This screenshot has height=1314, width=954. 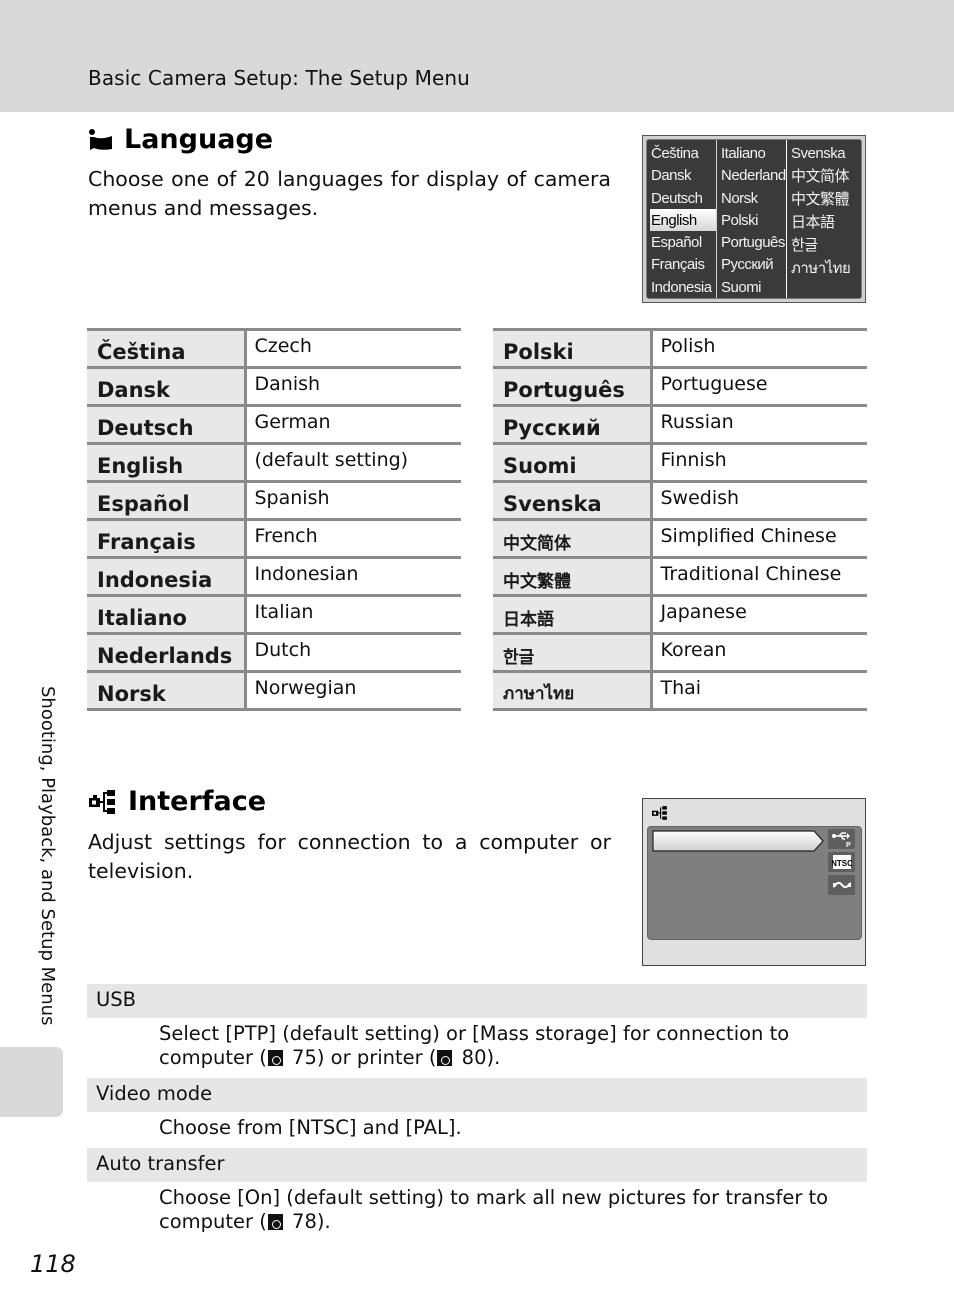 I want to click on screen-lang-item: Deutsch, so click(x=681, y=198).